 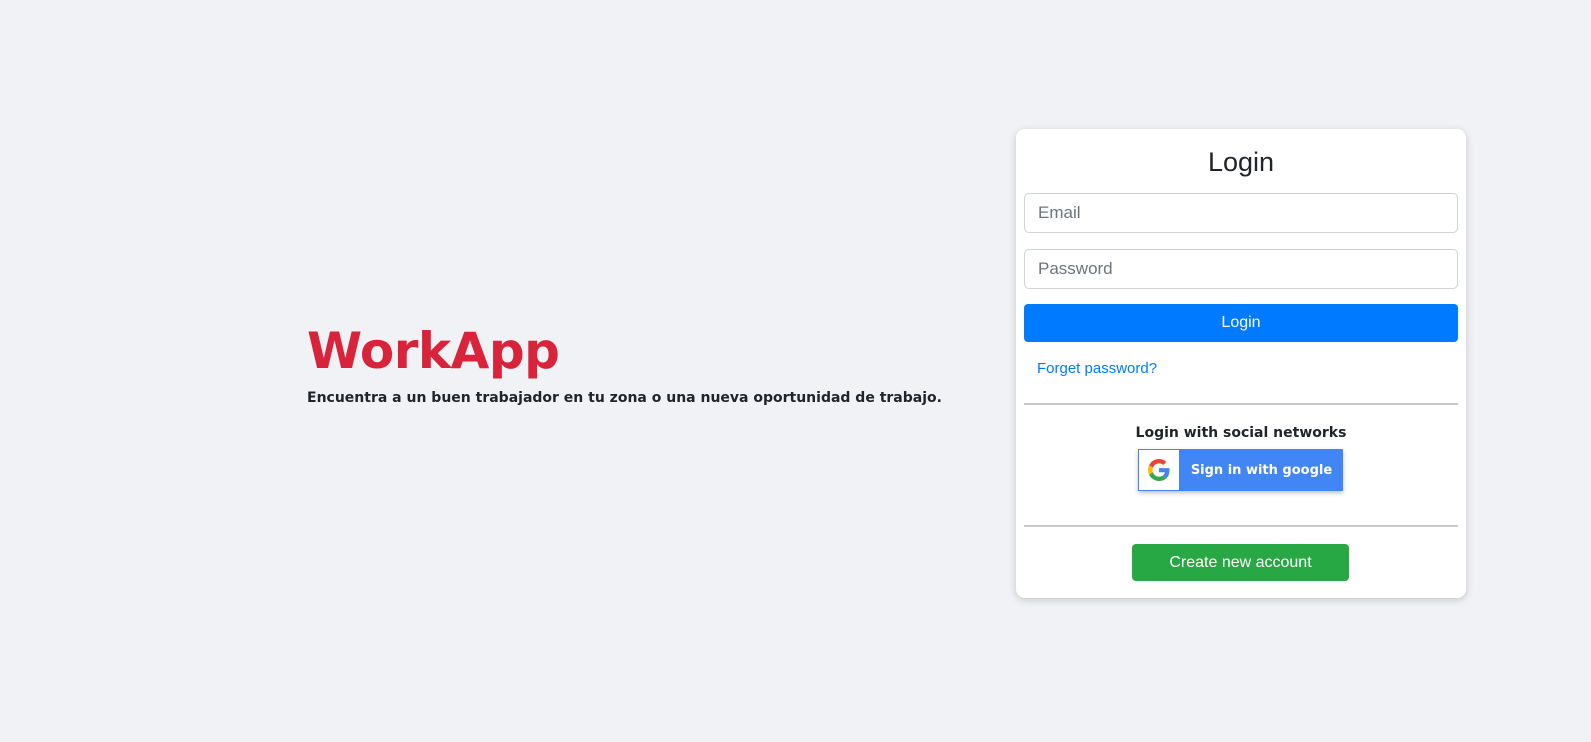 I want to click on email-input, so click(x=1241, y=213).